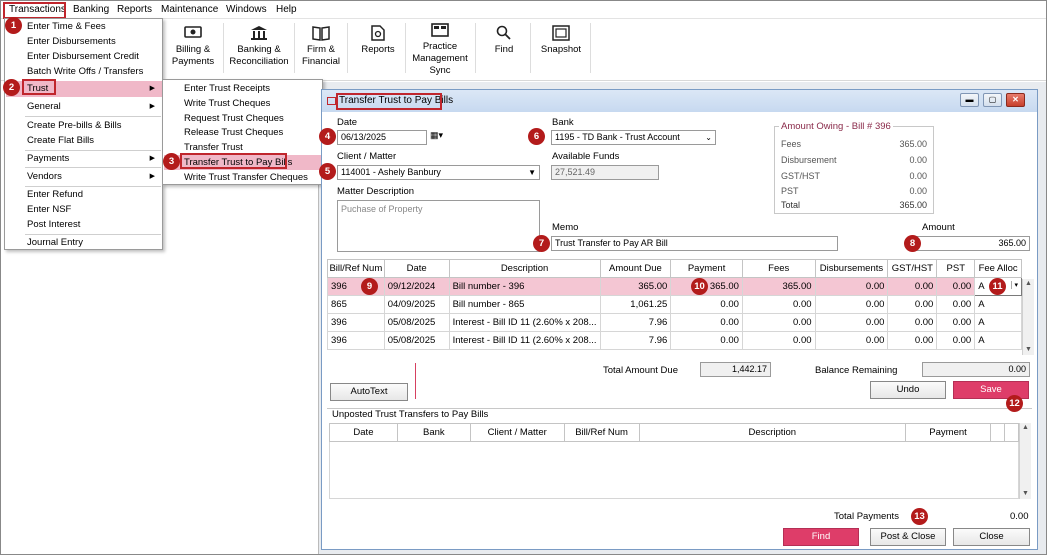 This screenshot has width=1047, height=555. Describe the element at coordinates (259, 50) in the screenshot. I see `toolbar-banking-button: Banking & Reconciliation` at that location.